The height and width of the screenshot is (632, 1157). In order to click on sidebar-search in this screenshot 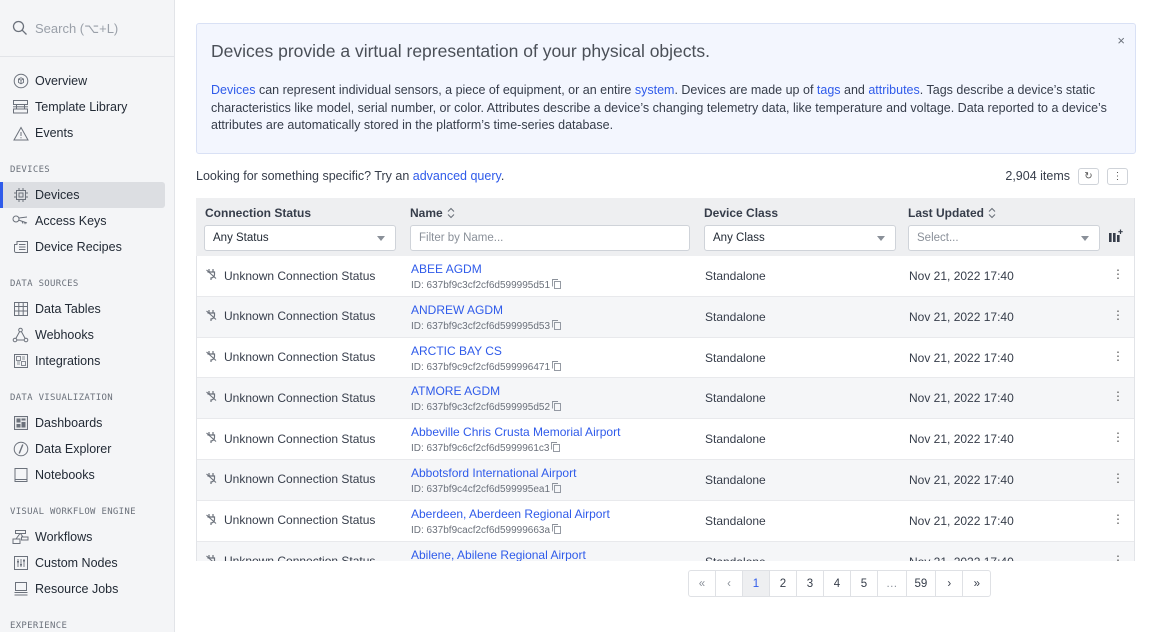, I will do `click(87, 28)`.